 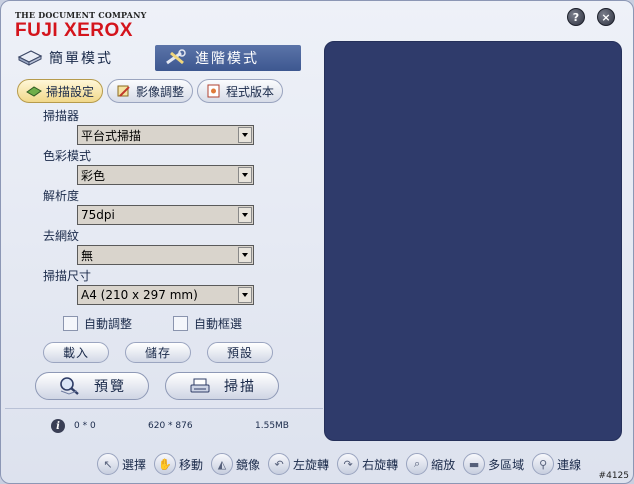 What do you see at coordinates (81, 15) in the screenshot?
I see `brand-company: THE DOCUMENT COMPANY` at bounding box center [81, 15].